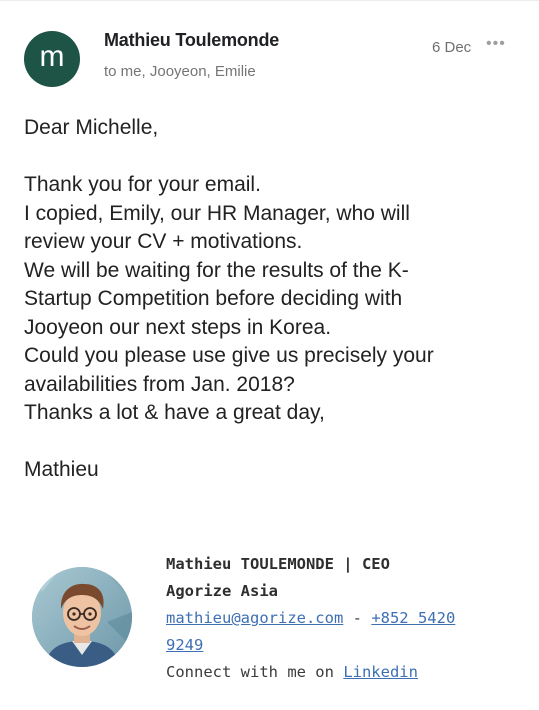  I want to click on signature-photo, so click(82, 617).